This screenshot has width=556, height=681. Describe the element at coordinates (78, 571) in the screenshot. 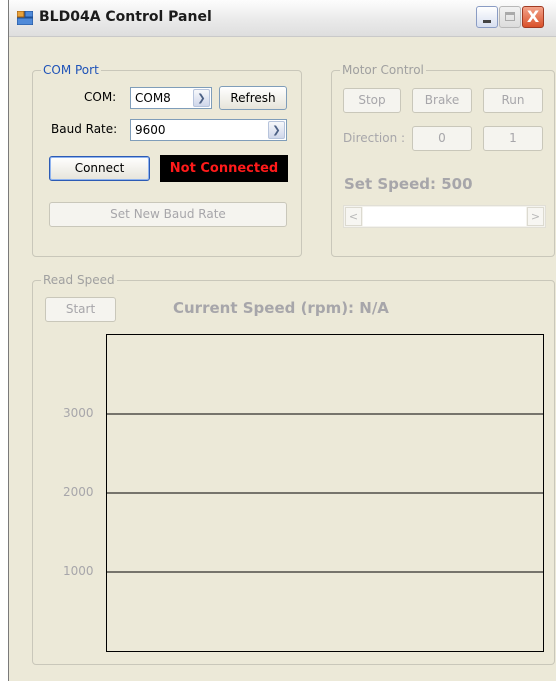

I see `y-tick-label: 1000` at that location.